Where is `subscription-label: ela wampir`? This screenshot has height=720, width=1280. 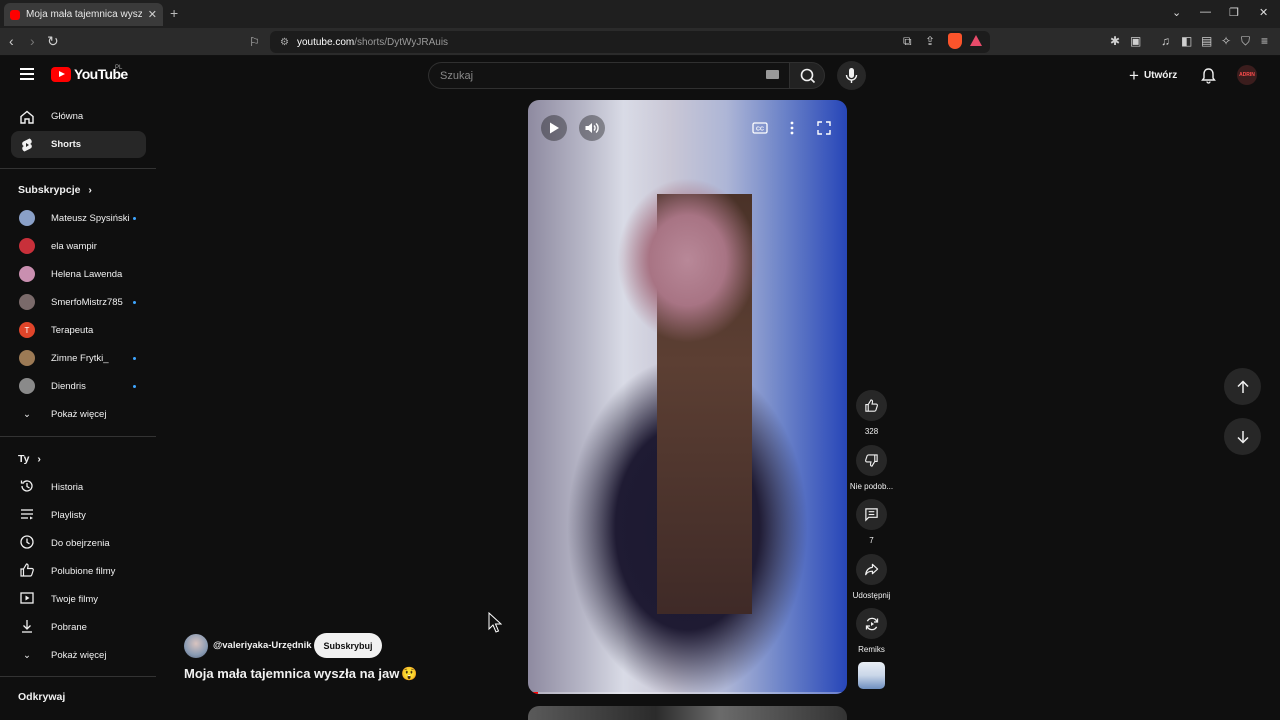 subscription-label: ela wampir is located at coordinates (74, 246).